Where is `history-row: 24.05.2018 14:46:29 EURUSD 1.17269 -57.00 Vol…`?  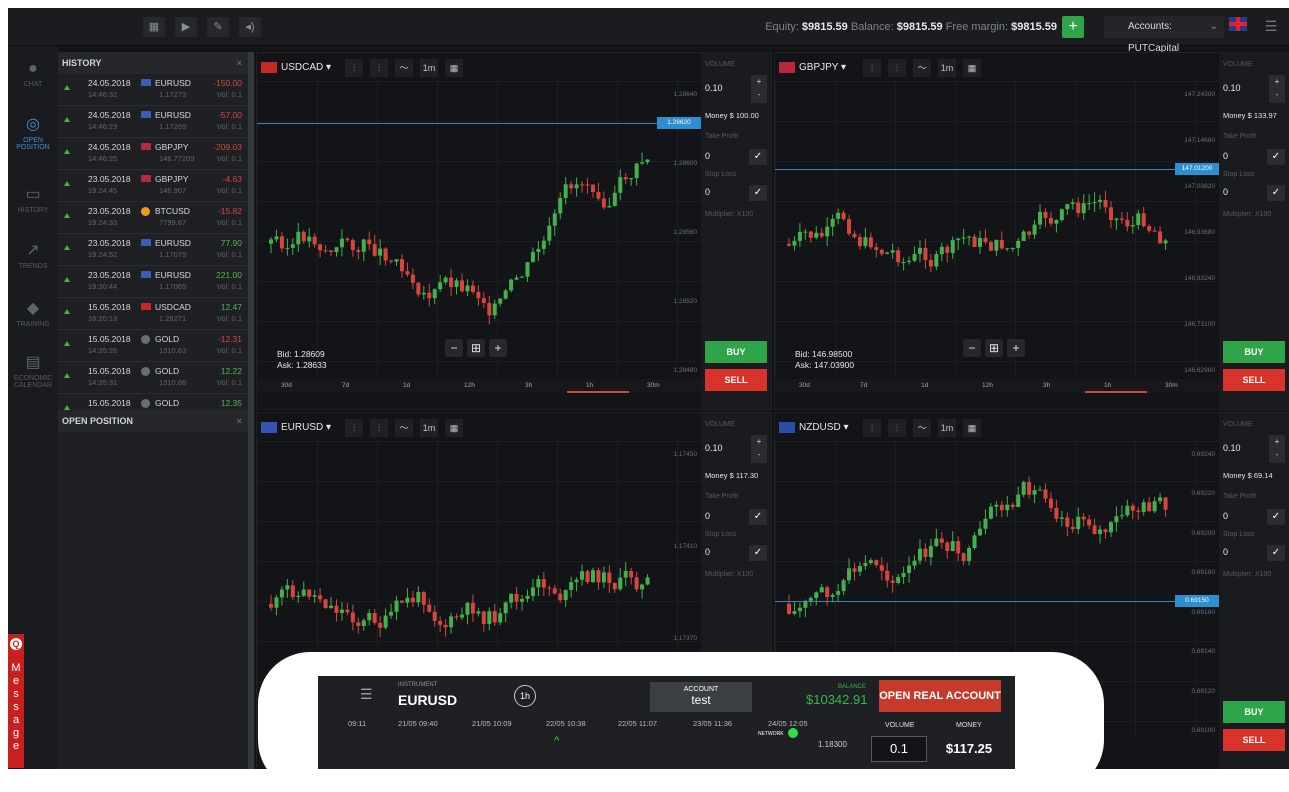
history-row: 24.05.2018 14:46:29 EURUSD 1.17269 -57.00 Vol… is located at coordinates (153, 122).